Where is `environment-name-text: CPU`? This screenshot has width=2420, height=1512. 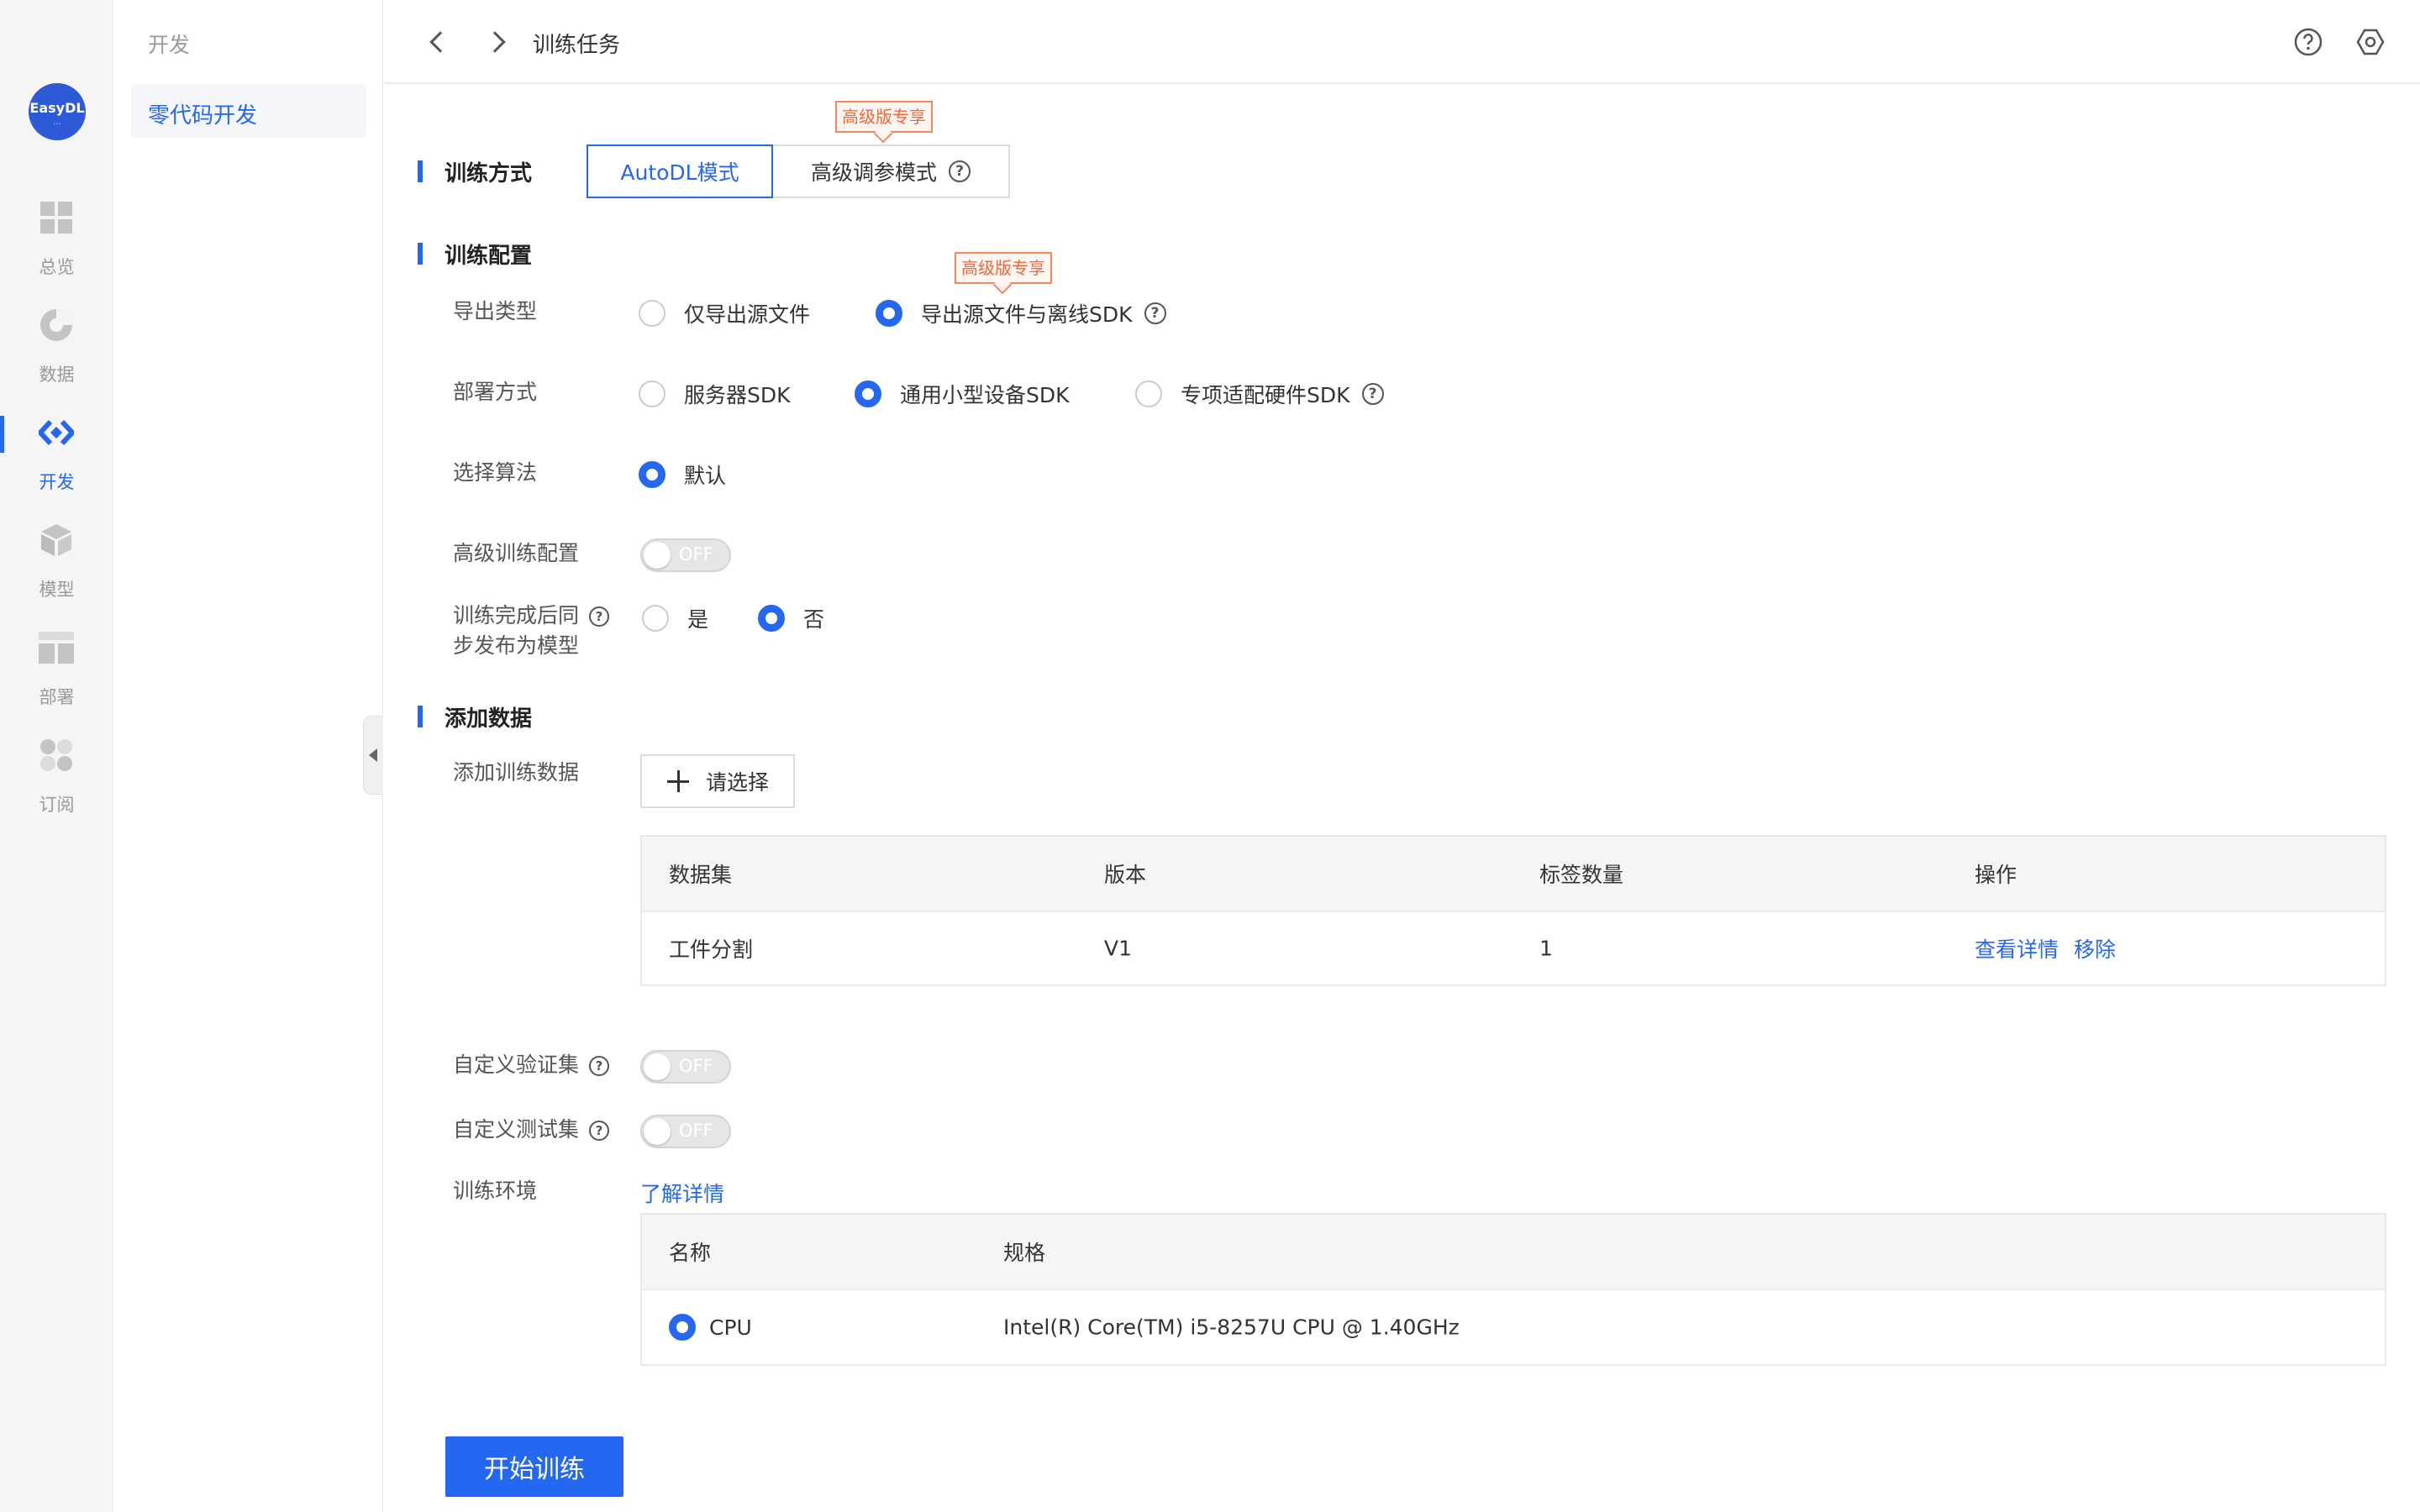 environment-name-text: CPU is located at coordinates (731, 1327).